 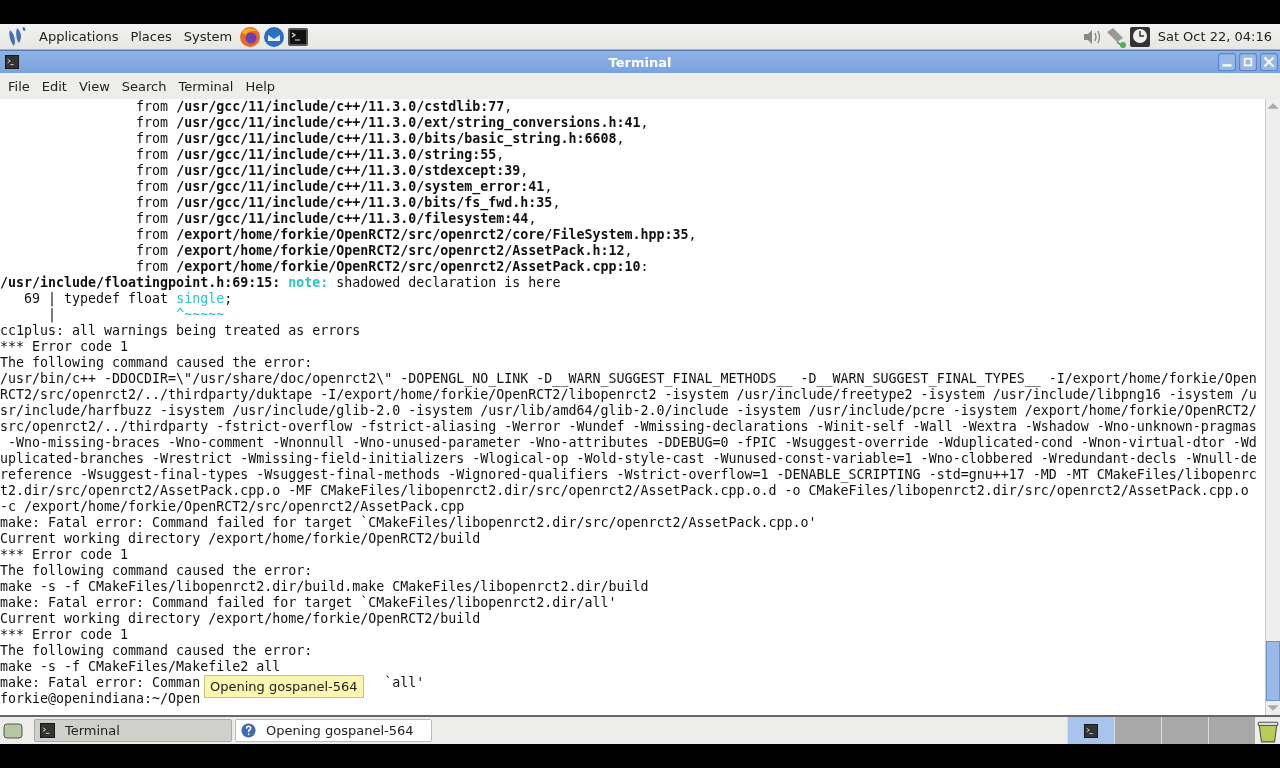 What do you see at coordinates (332, 171) in the screenshot?
I see `terminal-line: from /usr/gcc/11/include/c++/11.3.0/stdexcept:39,` at bounding box center [332, 171].